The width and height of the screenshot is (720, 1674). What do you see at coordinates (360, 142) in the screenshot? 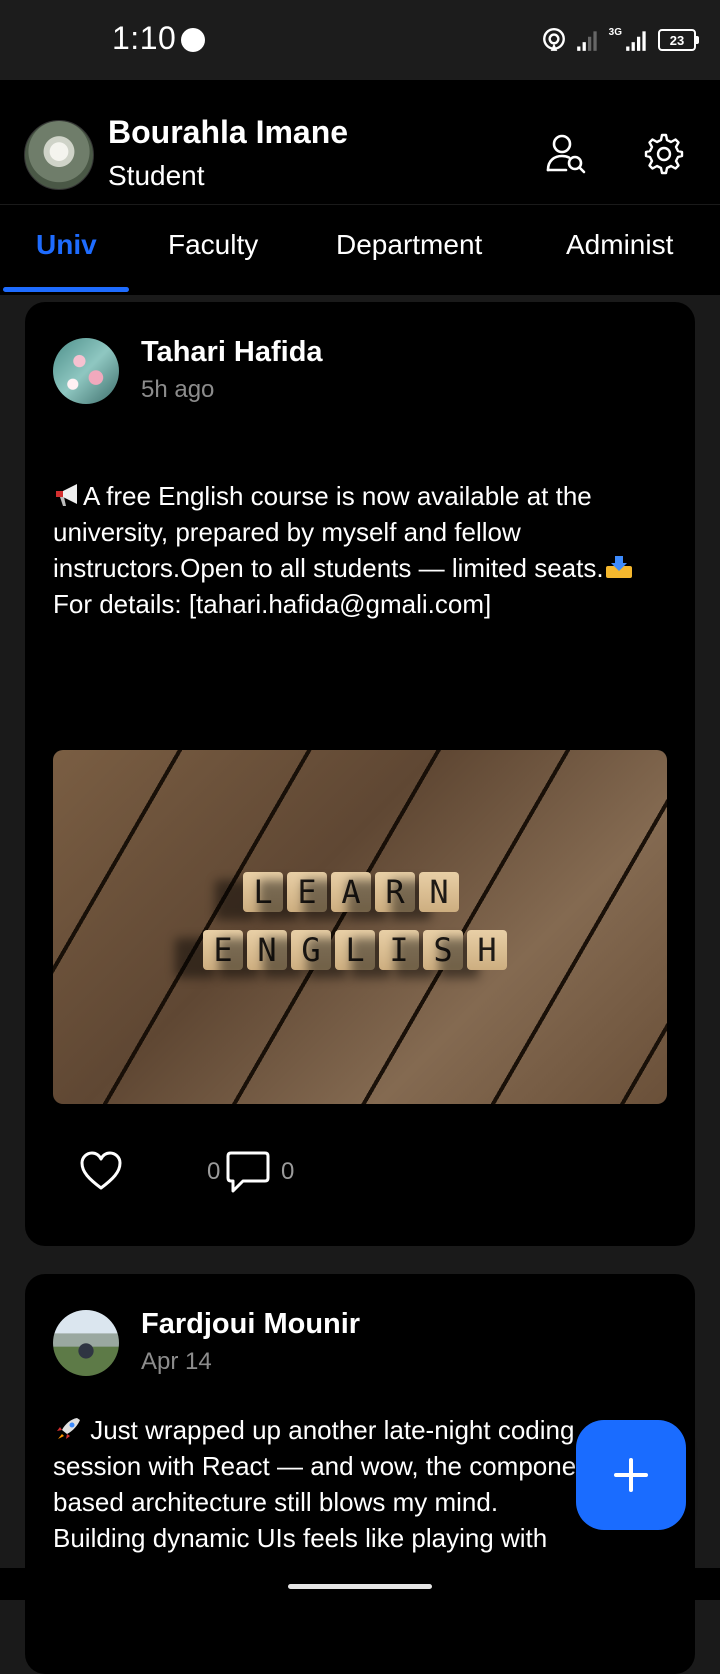
I see `app-header: Bourahla Imane Student` at bounding box center [360, 142].